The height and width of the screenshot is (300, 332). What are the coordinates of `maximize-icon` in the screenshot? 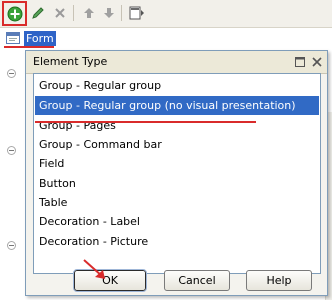 It's located at (299, 61).